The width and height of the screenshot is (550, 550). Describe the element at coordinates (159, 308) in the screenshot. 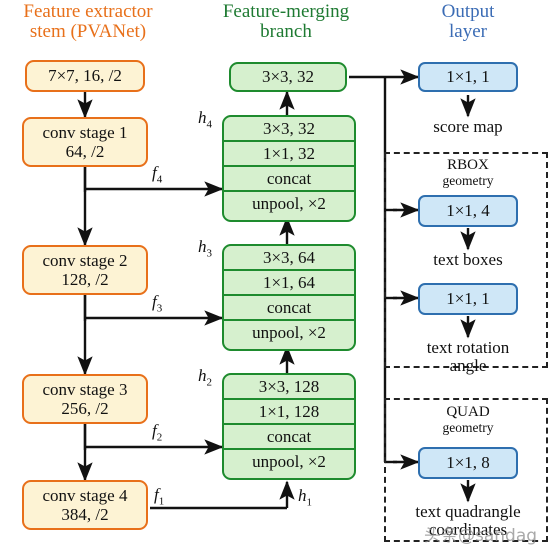

I see `feature-label-f3-sub: 3` at that location.